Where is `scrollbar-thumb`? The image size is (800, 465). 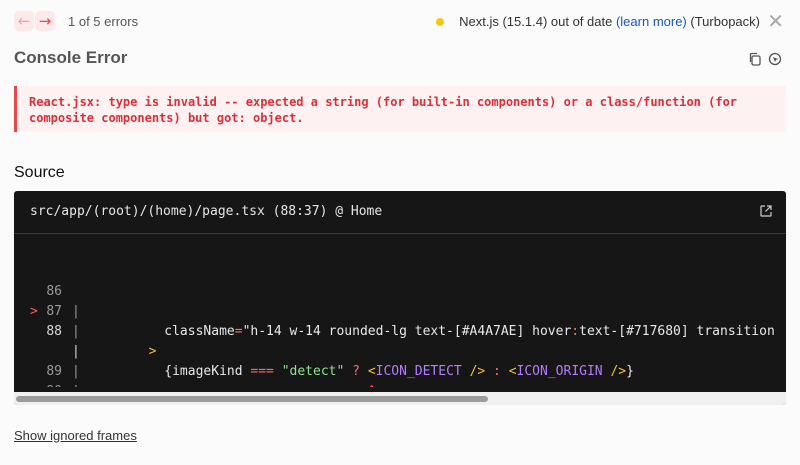
scrollbar-thumb is located at coordinates (252, 399).